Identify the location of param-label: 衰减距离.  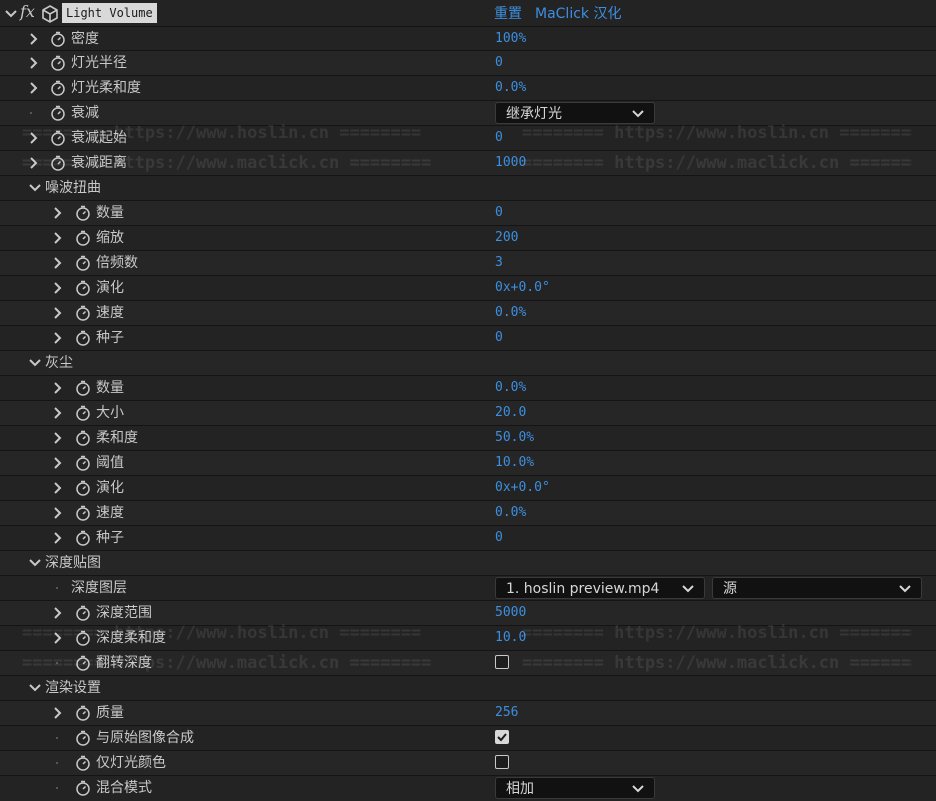
(99, 163).